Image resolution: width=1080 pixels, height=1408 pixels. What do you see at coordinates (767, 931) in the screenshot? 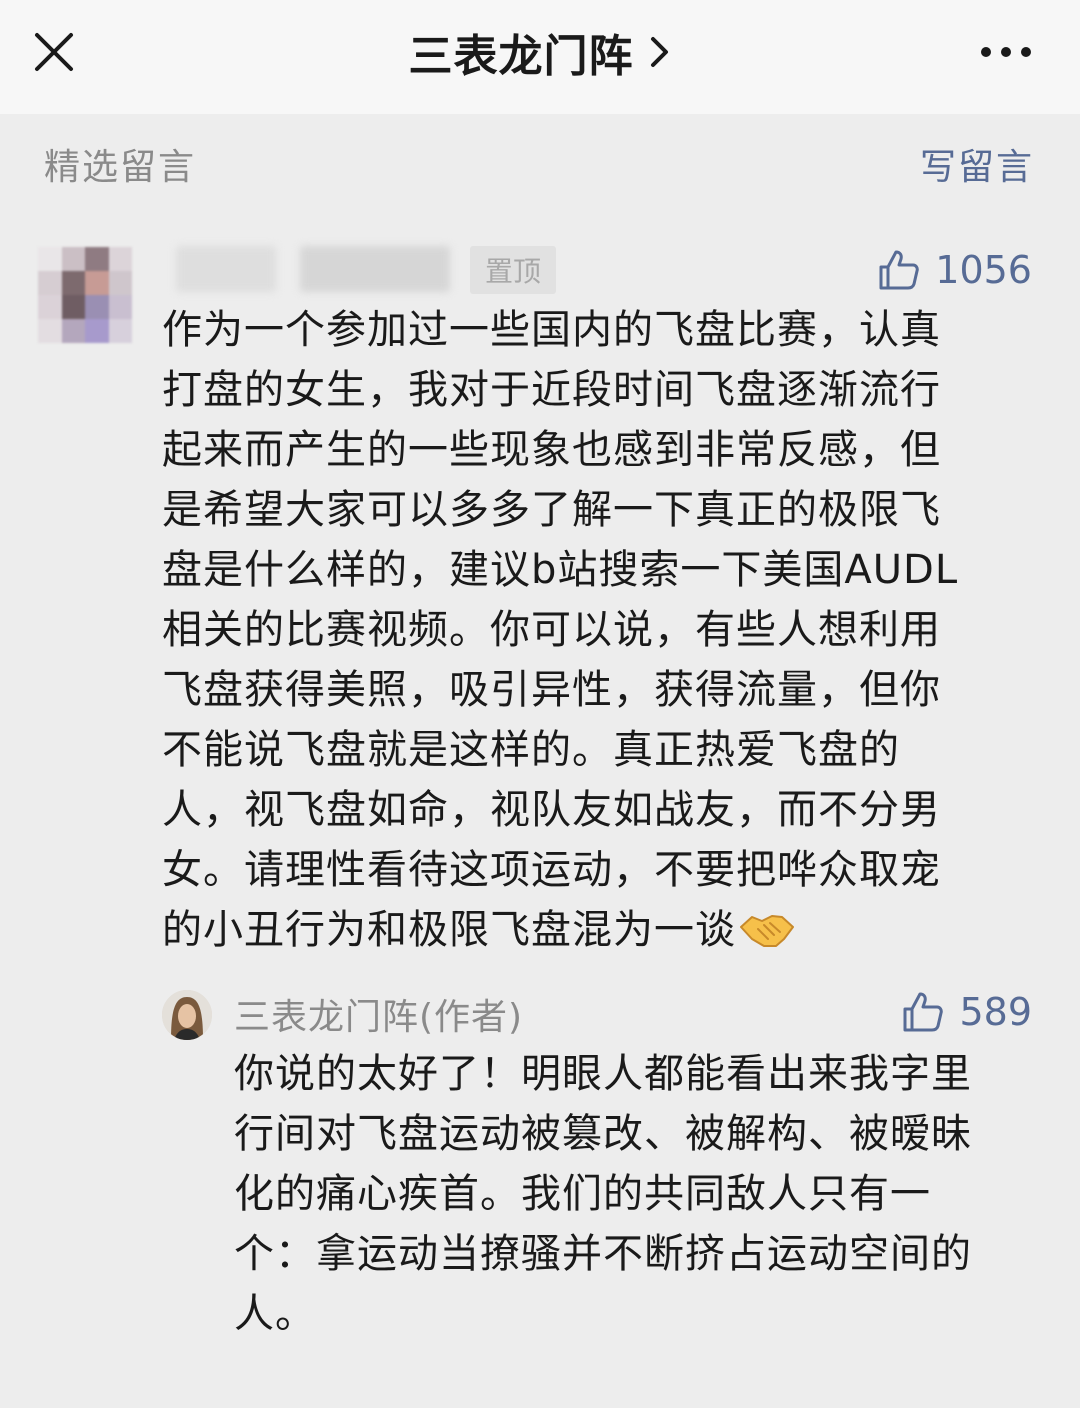
I see `handshake-icon` at bounding box center [767, 931].